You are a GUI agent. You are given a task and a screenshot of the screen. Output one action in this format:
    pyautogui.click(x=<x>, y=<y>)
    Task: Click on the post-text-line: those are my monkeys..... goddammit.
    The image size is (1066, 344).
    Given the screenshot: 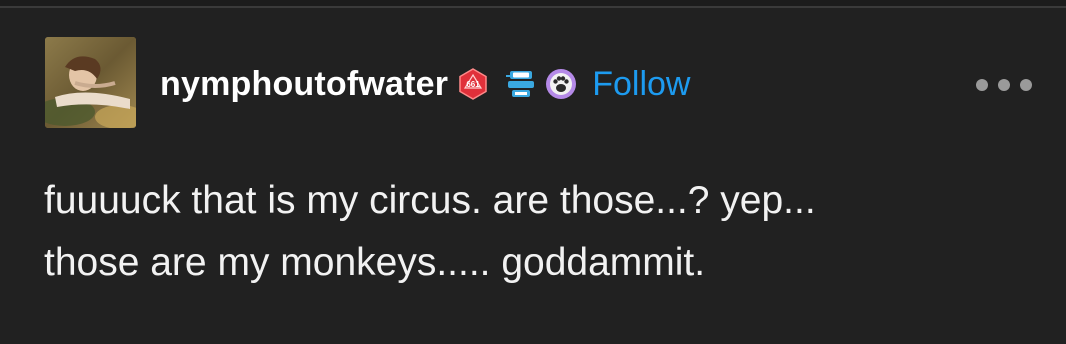 What is the action you would take?
    pyautogui.click(x=375, y=262)
    